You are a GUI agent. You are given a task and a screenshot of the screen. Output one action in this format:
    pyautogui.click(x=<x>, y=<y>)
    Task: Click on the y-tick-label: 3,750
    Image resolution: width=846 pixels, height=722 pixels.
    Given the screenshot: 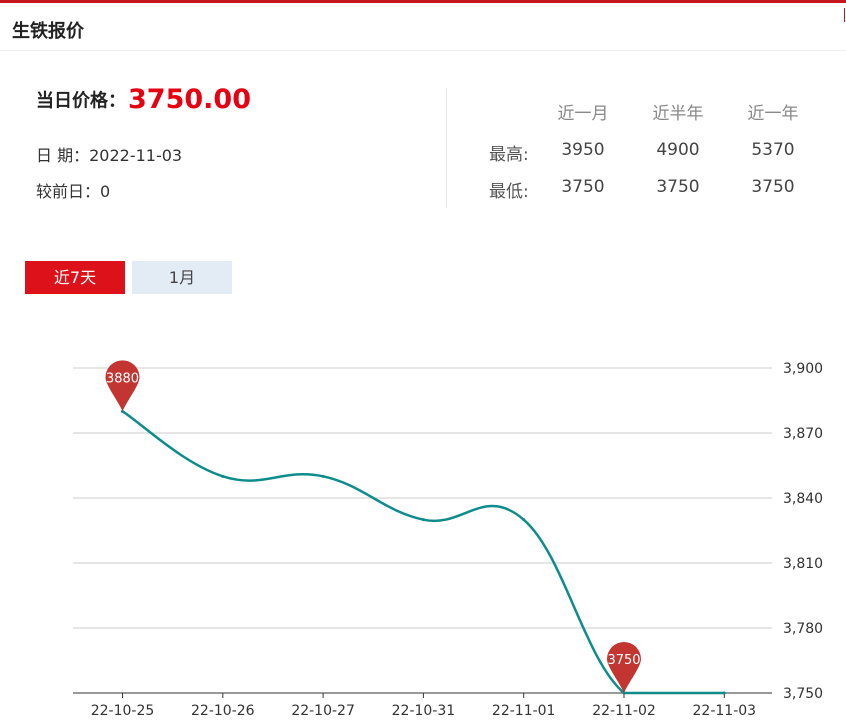 What is the action you would take?
    pyautogui.click(x=803, y=694)
    